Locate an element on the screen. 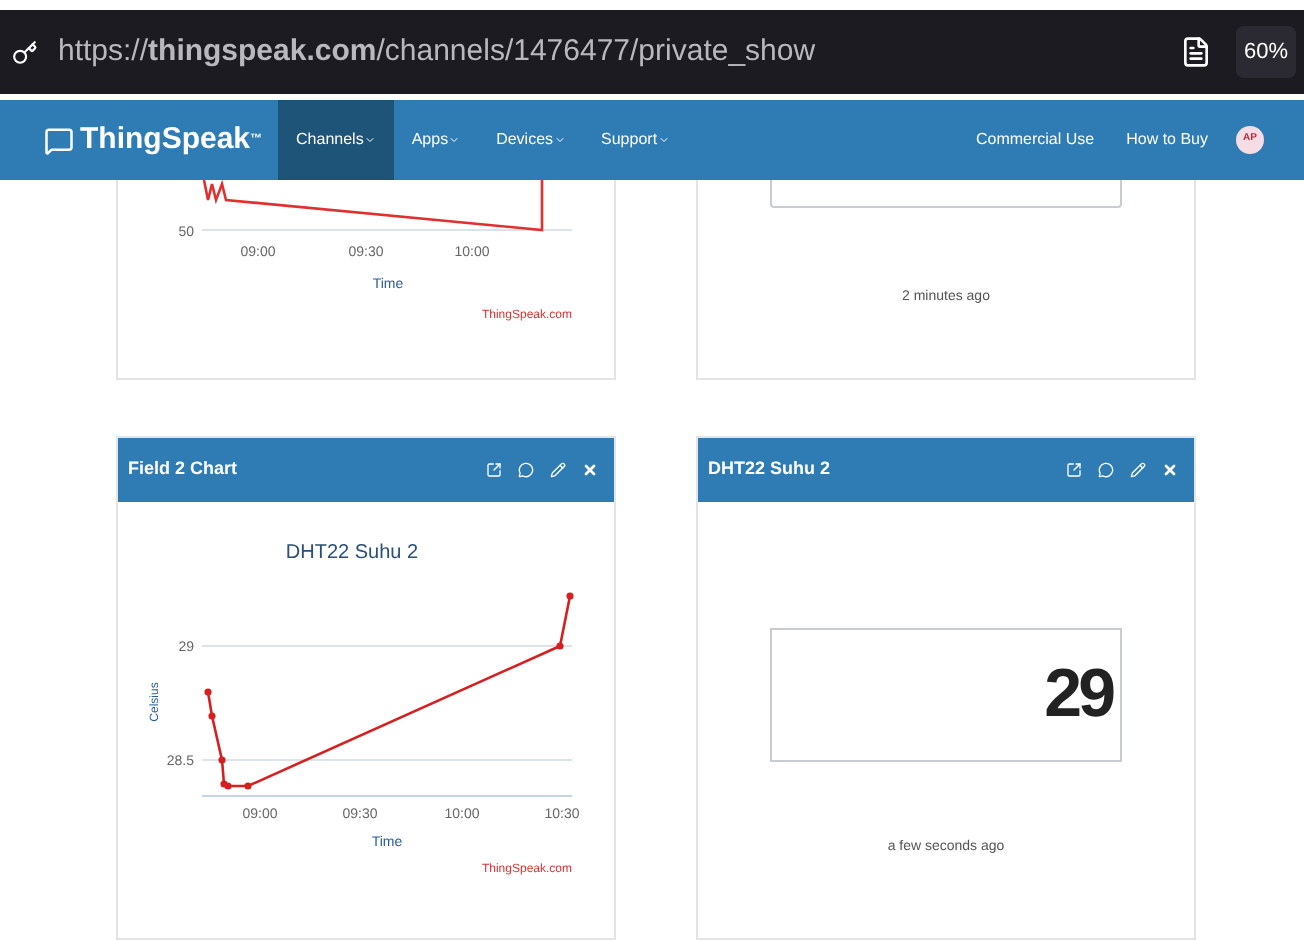 This screenshot has width=1304, height=940. widget-title: Field 2 Chart is located at coordinates (184, 469).